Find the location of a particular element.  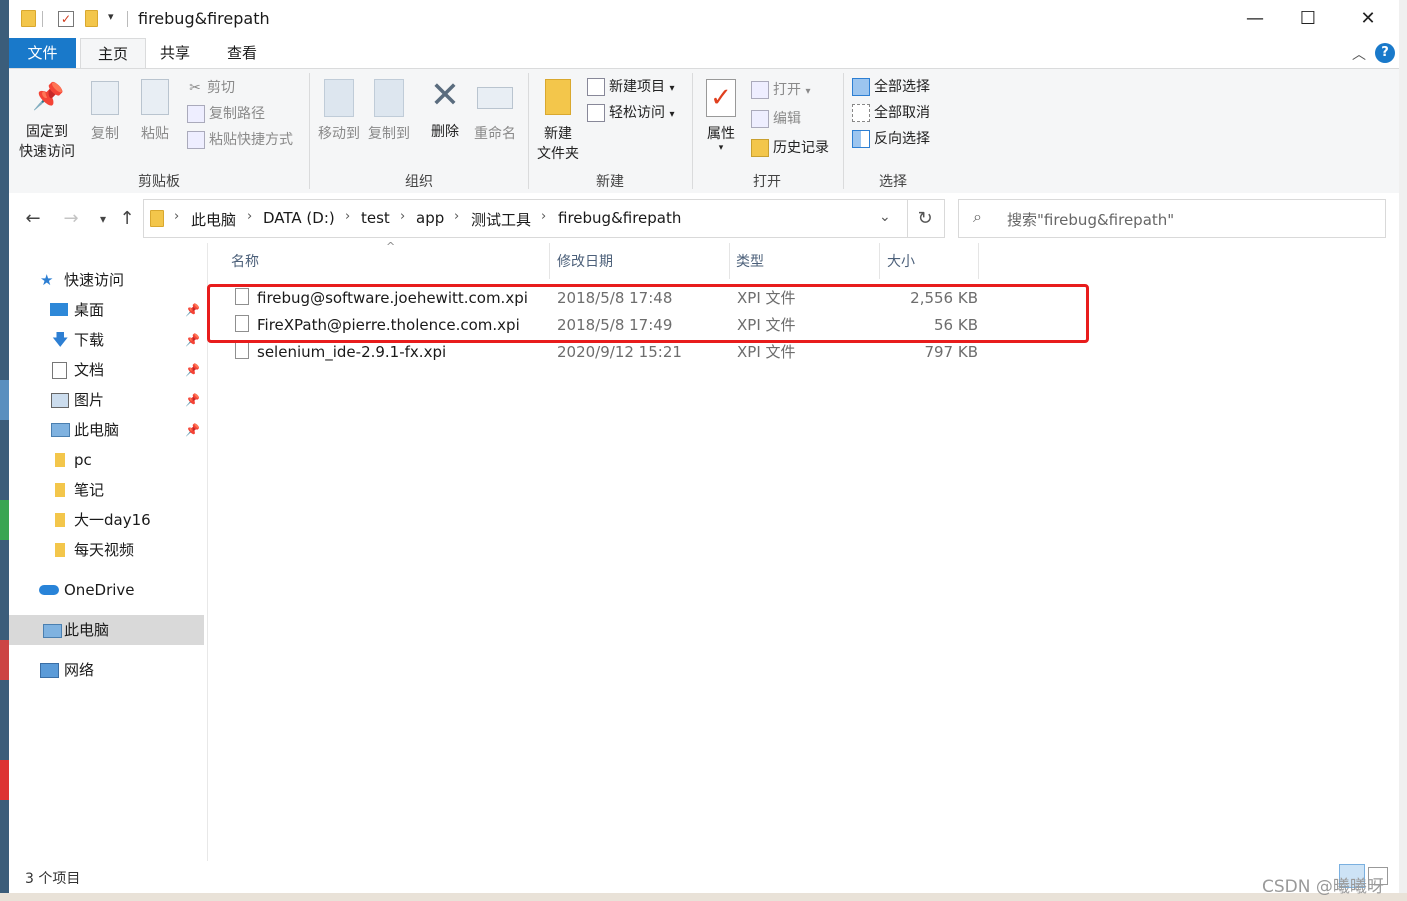

rename-label: 重命名 is located at coordinates (495, 134).